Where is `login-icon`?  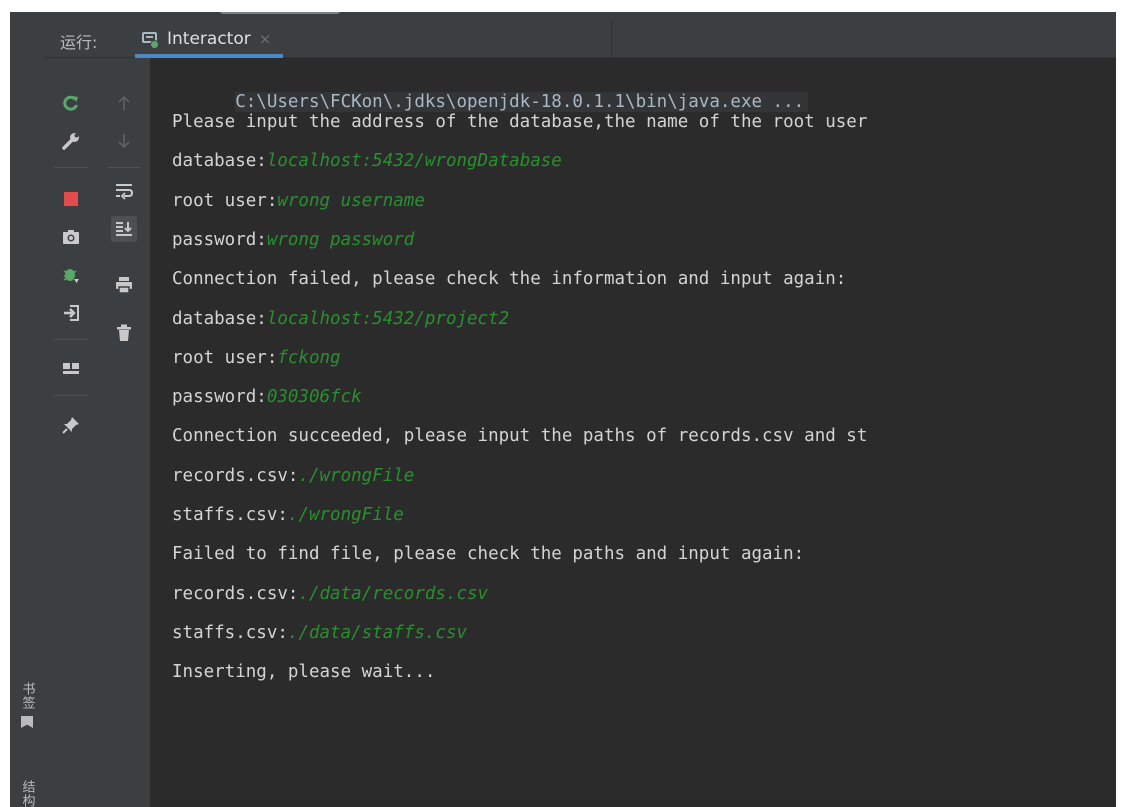
login-icon is located at coordinates (71, 313).